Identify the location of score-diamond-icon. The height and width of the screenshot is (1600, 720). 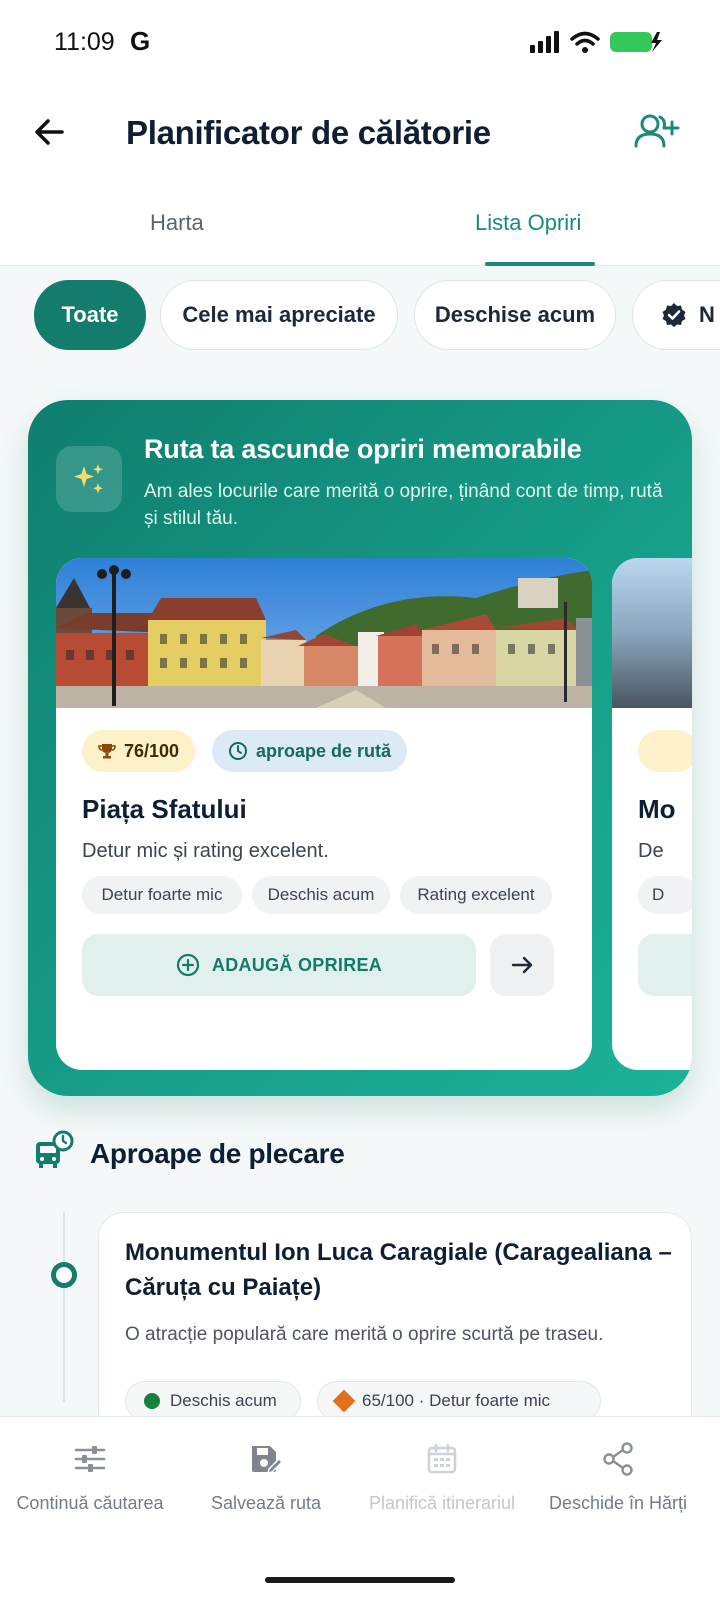
(344, 1401).